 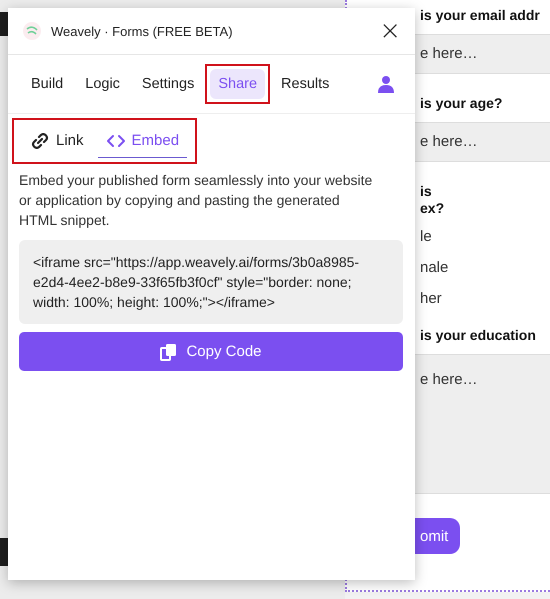 I want to click on question-label: is your age?, so click(x=461, y=103).